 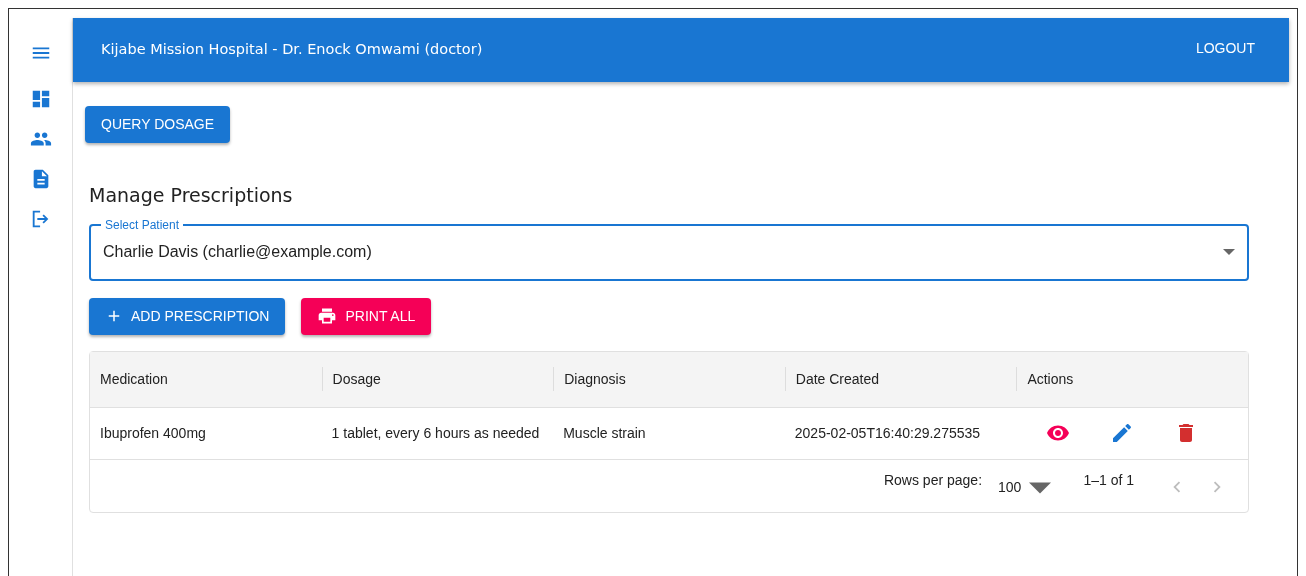 What do you see at coordinates (366, 316) in the screenshot?
I see `print-all-button: PRINT ALL` at bounding box center [366, 316].